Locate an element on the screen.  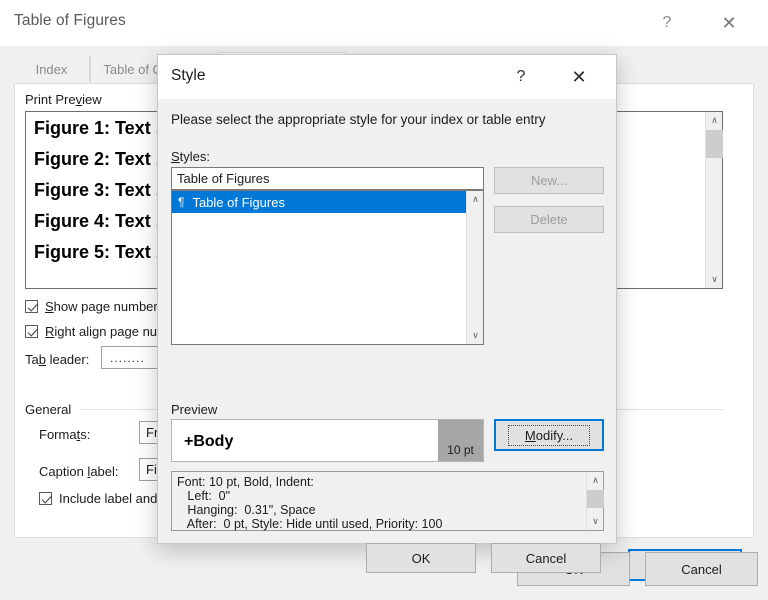
styles-label: Styles: is located at coordinates (191, 156).